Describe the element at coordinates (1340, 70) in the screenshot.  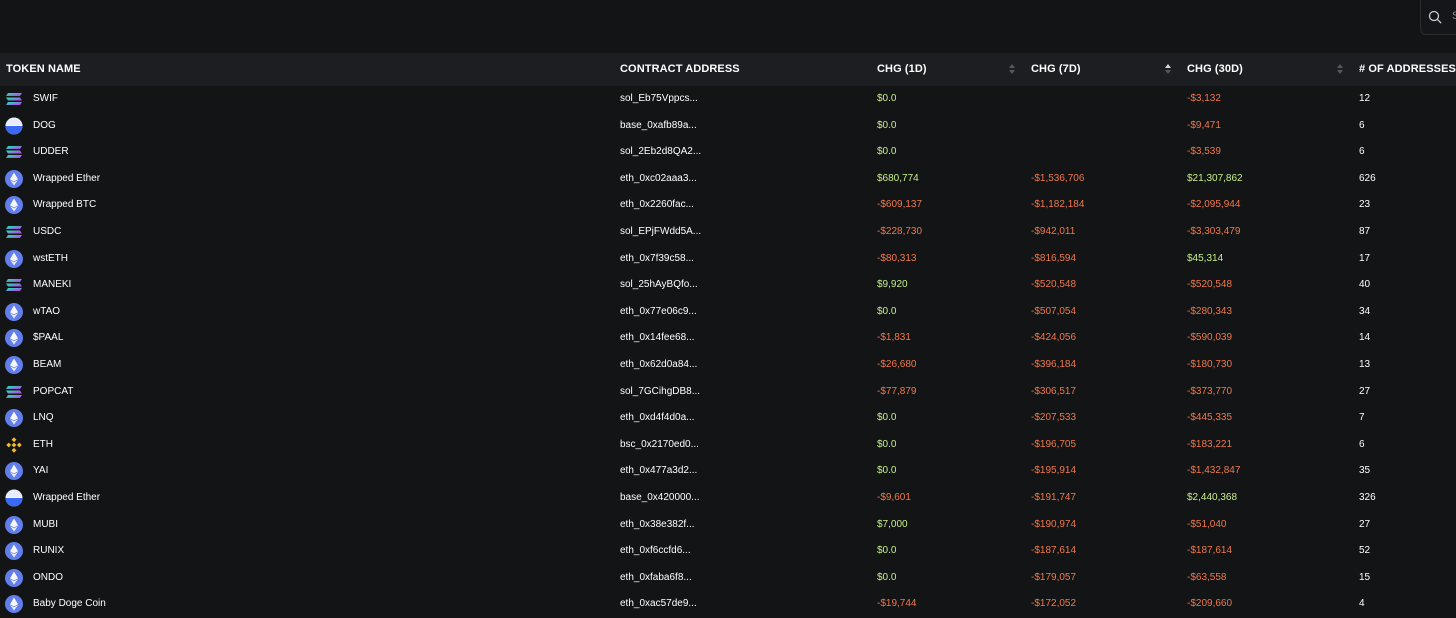
I see `sort-30d-icon` at that location.